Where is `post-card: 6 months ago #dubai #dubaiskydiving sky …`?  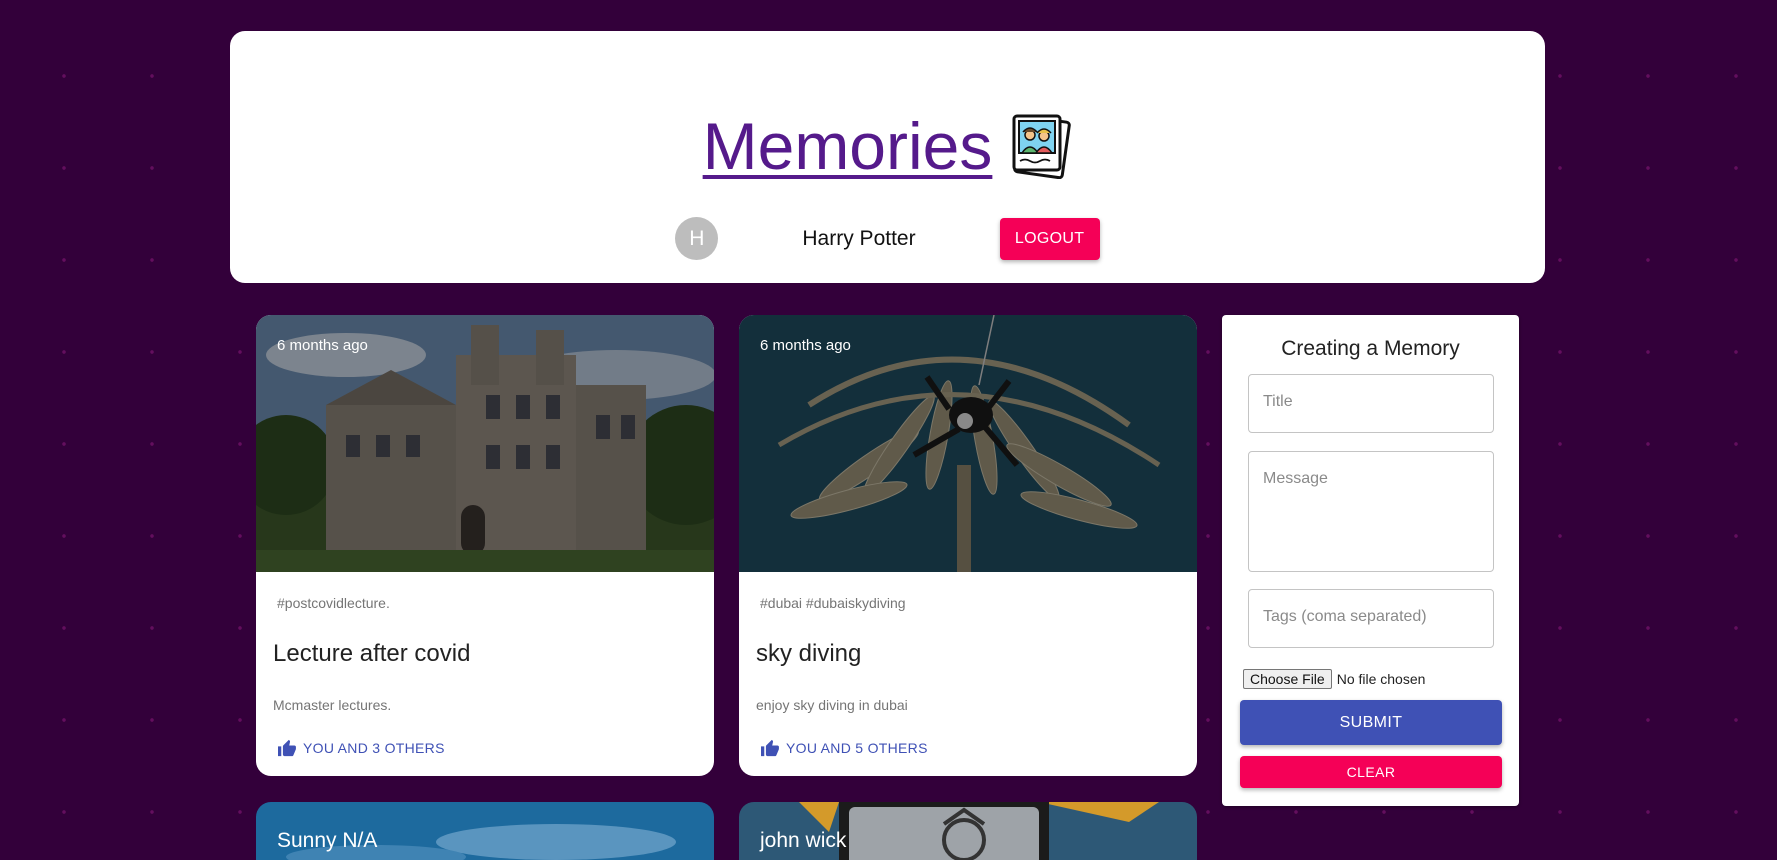
post-card: 6 months ago #dubai #dubaiskydiving sky … is located at coordinates (968, 545).